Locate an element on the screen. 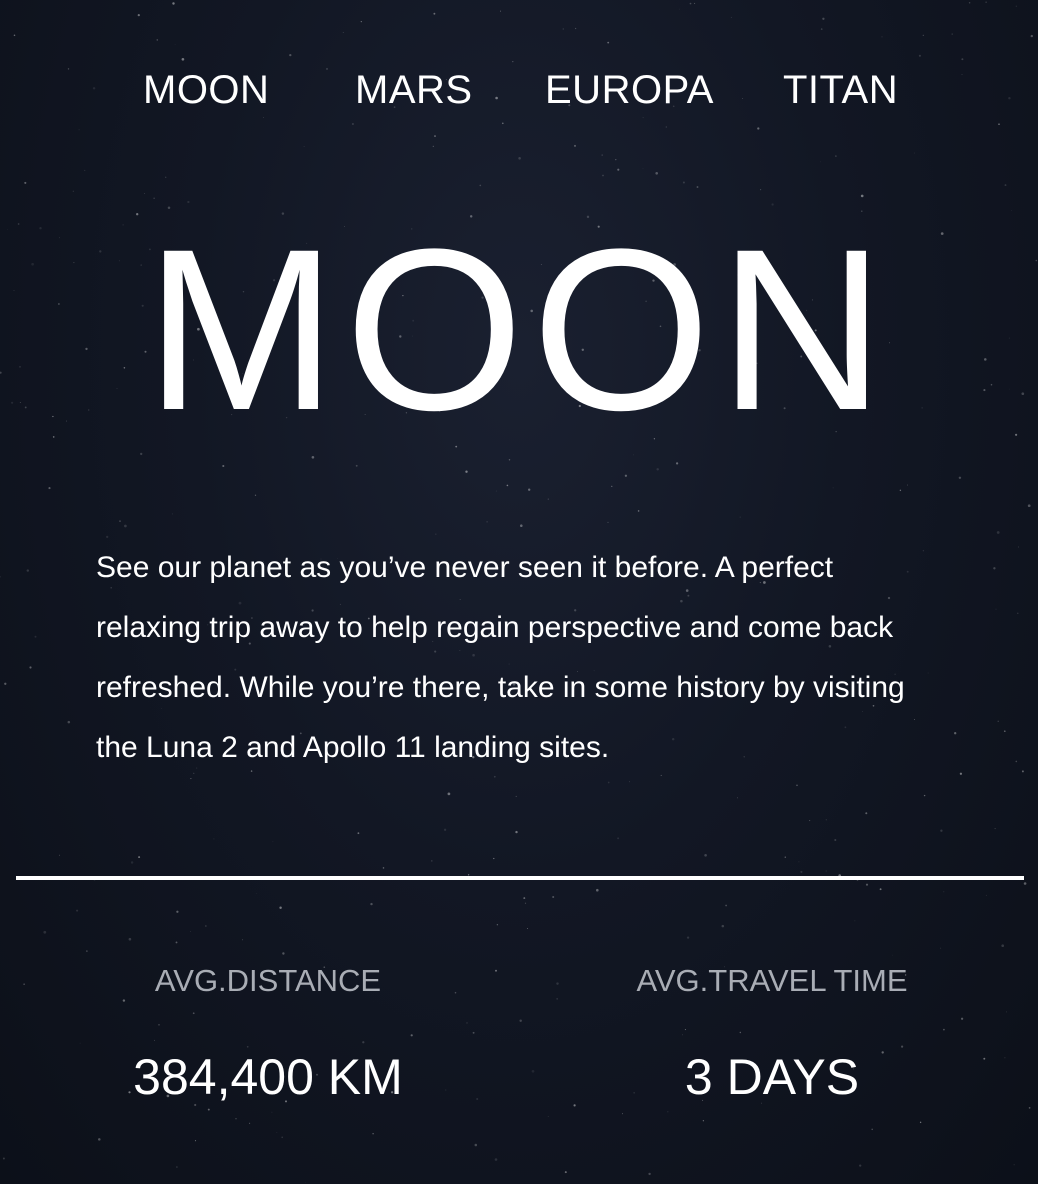 Image resolution: width=1038 pixels, height=1184 pixels. stat-travel-time-value: 3 DAYS is located at coordinates (772, 1077).